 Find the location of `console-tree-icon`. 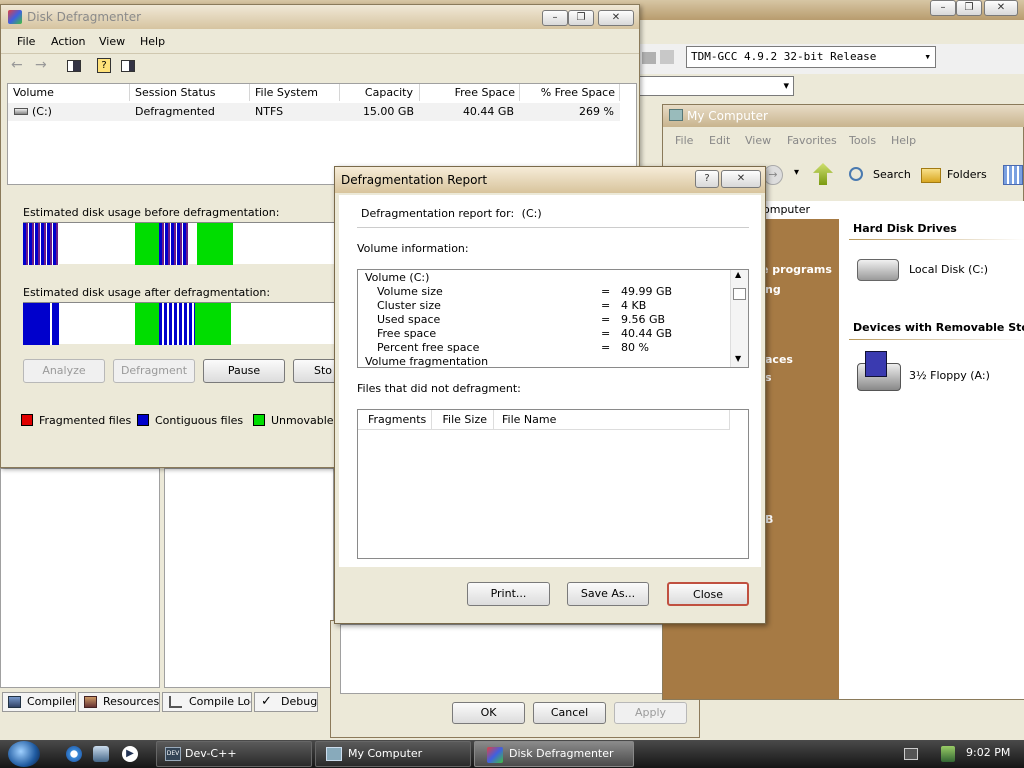

console-tree-icon is located at coordinates (74, 66).